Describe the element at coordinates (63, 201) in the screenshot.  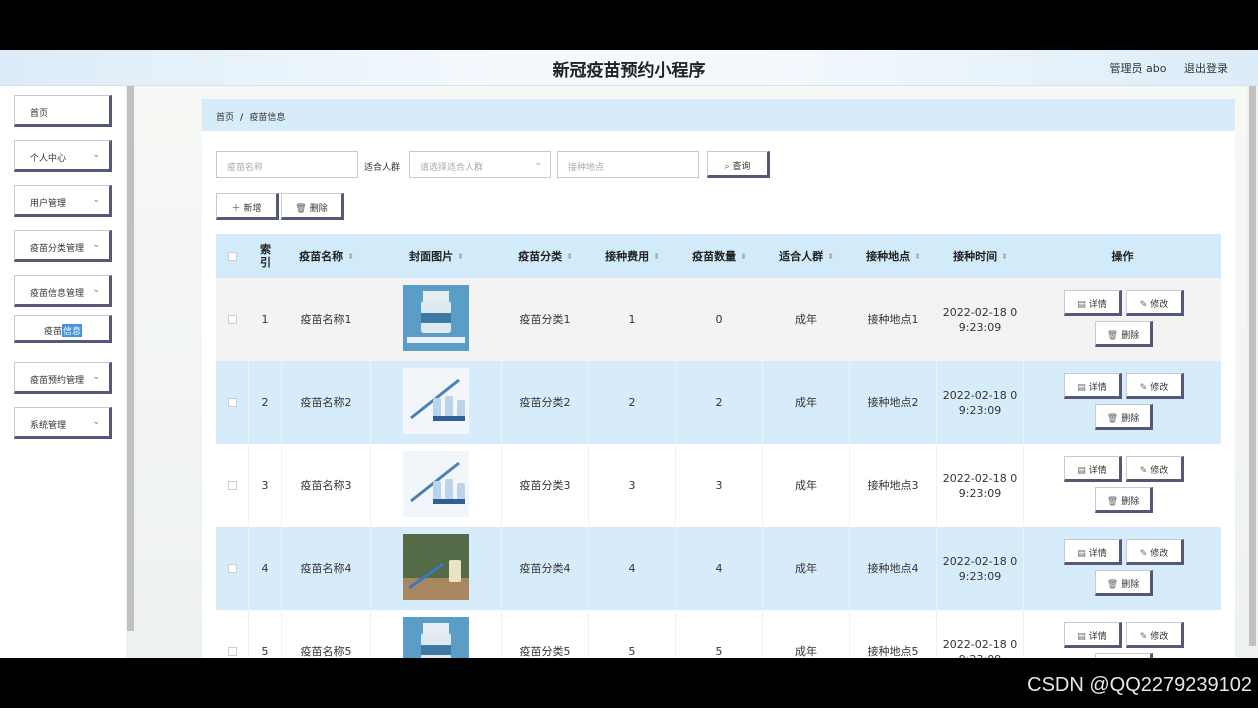
I see `sidebar-item-user-management: 用户管理 ⌄` at that location.